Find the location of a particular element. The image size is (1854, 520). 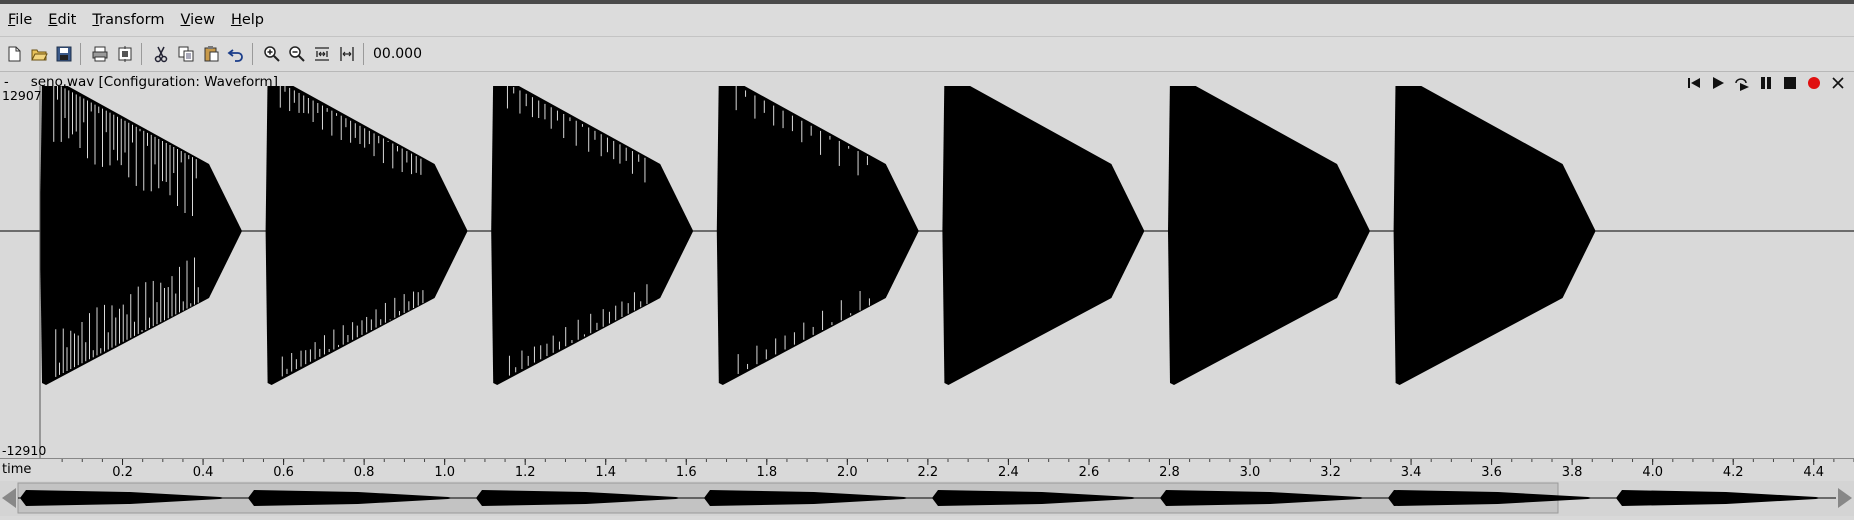

time-tick-label: 3.4 is located at coordinates (1411, 472).